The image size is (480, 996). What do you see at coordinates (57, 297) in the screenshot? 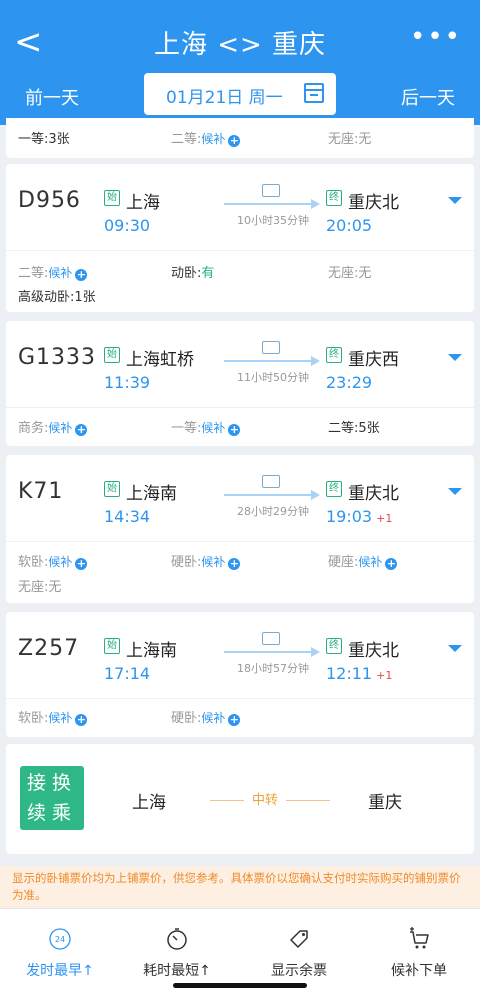
I see `seat-info: 高级动卧:1张` at bounding box center [57, 297].